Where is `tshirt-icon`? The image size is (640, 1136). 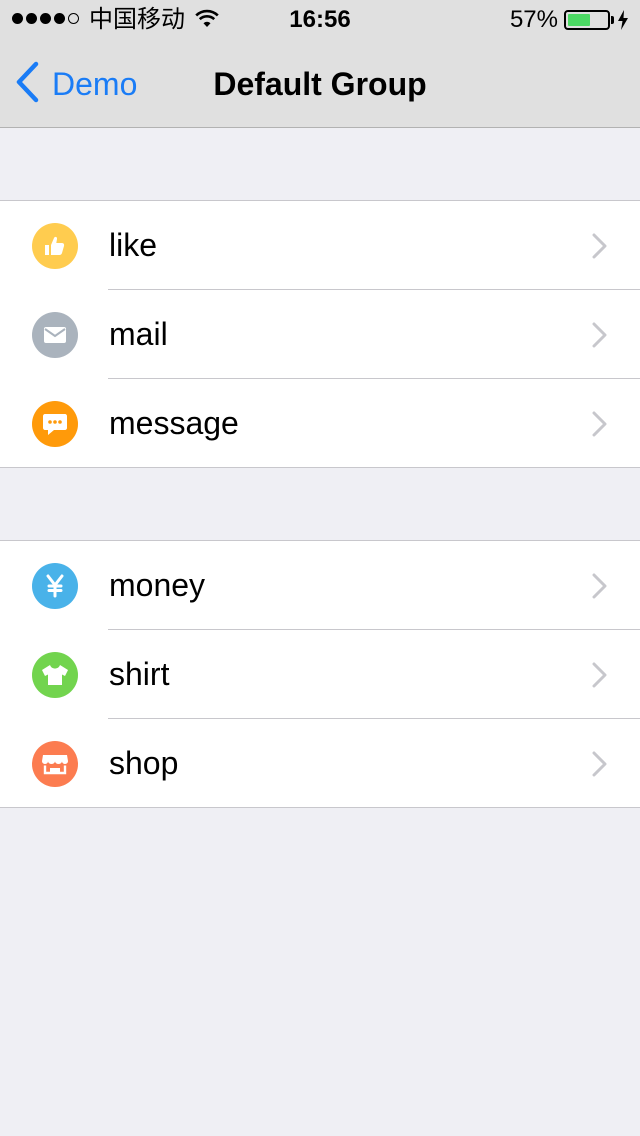 tshirt-icon is located at coordinates (55, 675).